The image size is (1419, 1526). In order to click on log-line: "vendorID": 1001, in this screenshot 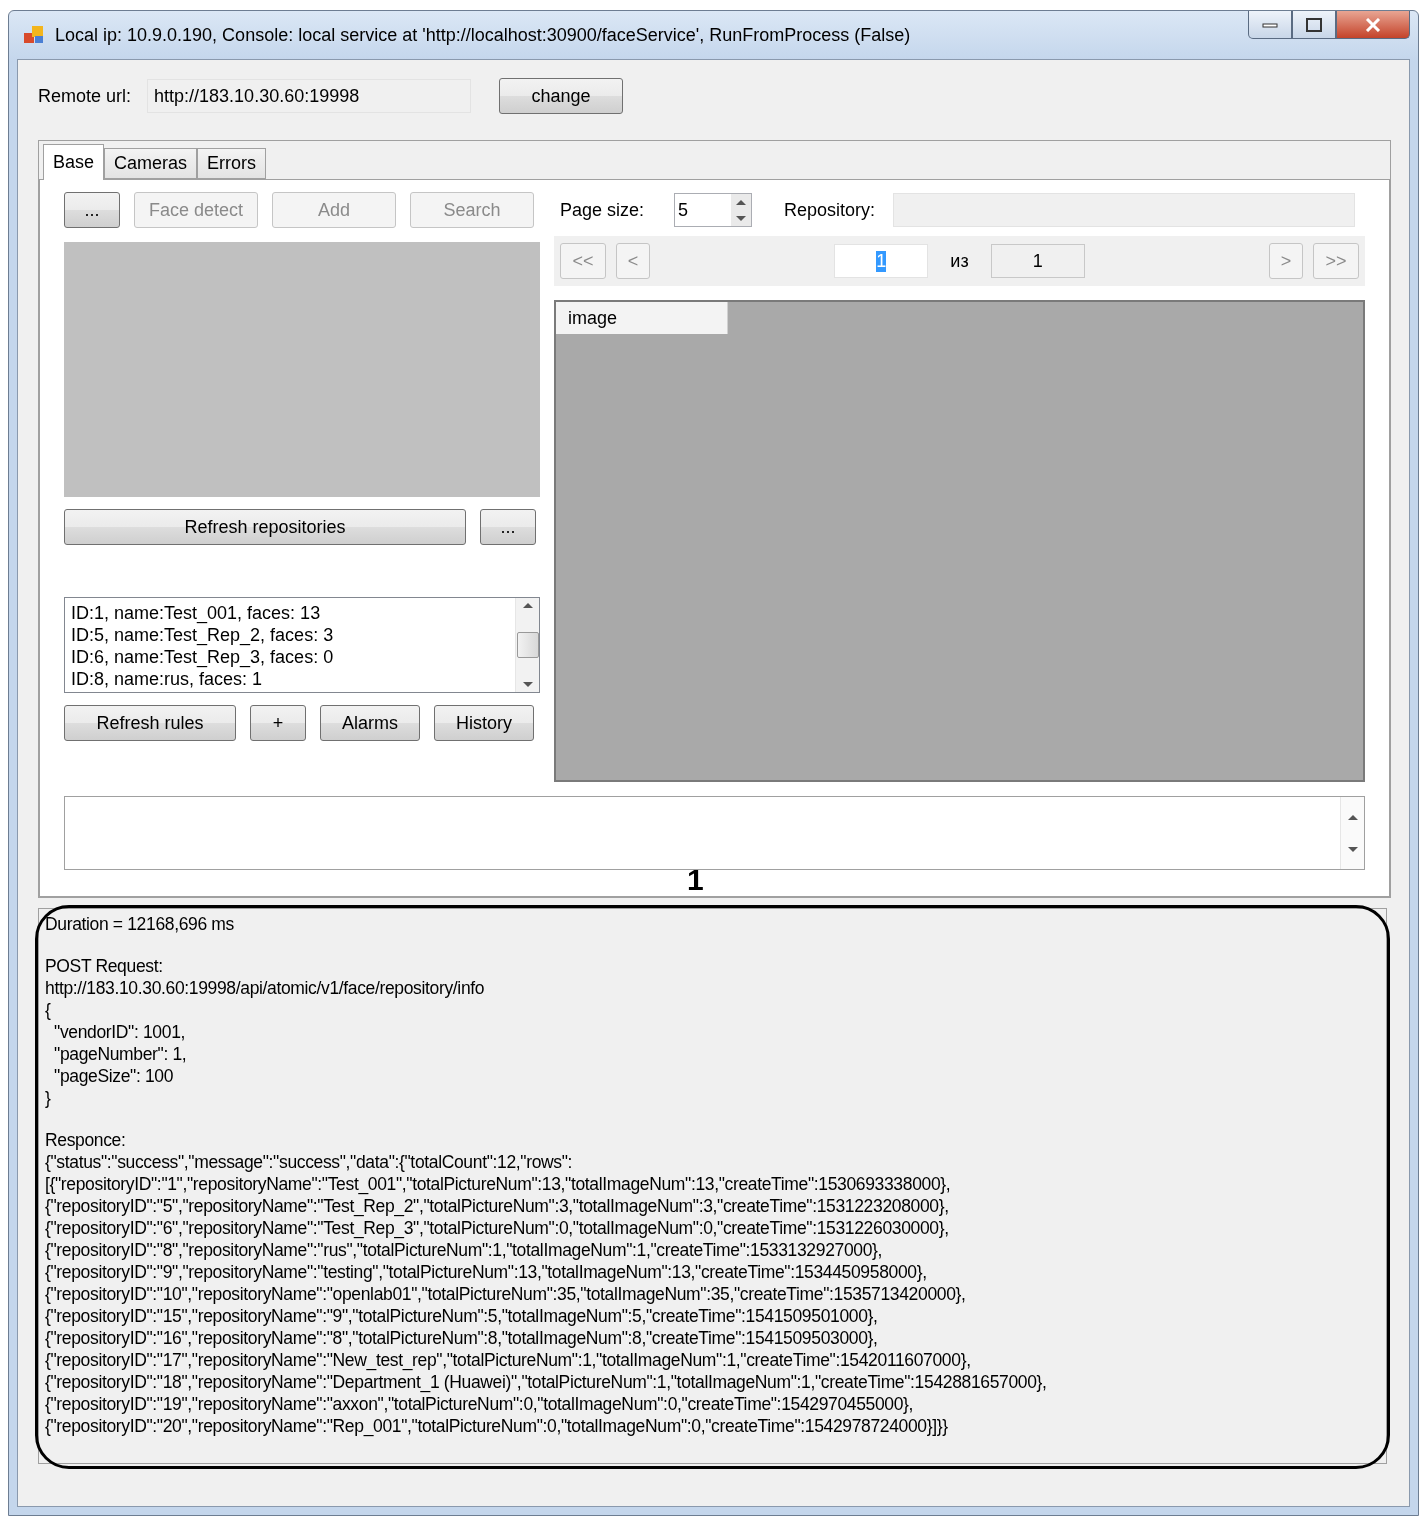, I will do `click(120, 1032)`.